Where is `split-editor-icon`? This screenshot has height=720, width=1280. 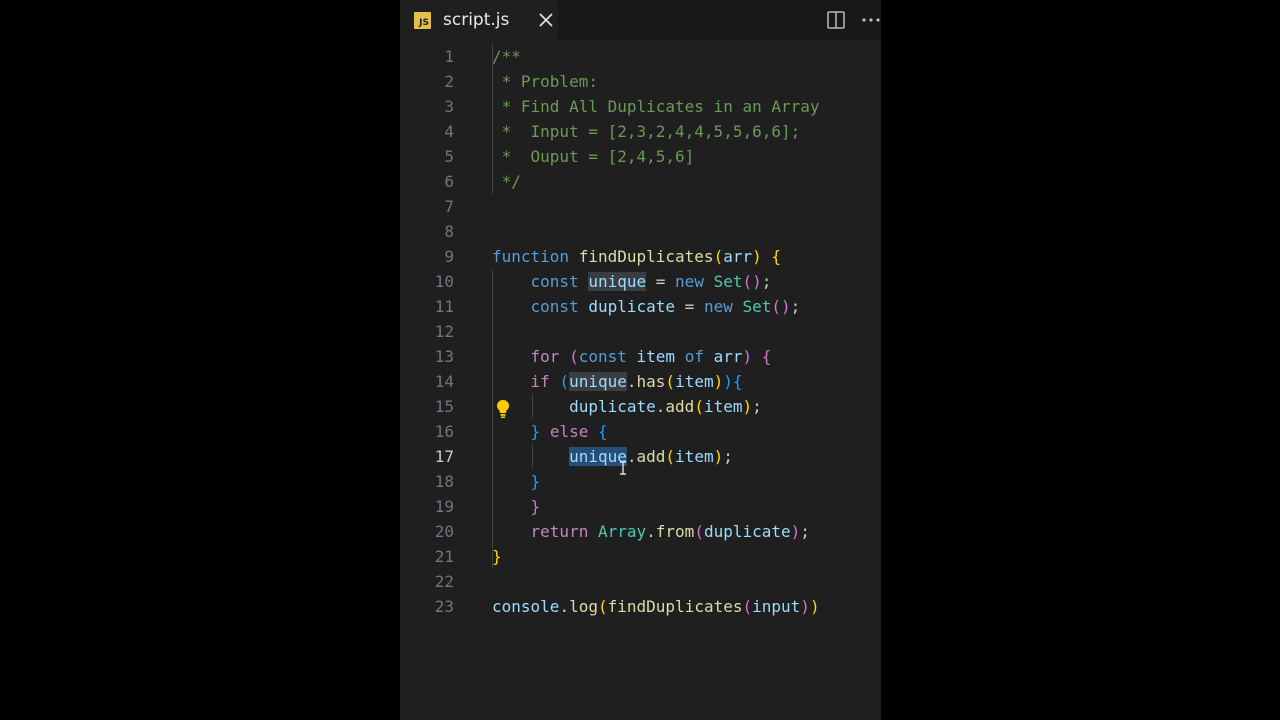 split-editor-icon is located at coordinates (836, 20).